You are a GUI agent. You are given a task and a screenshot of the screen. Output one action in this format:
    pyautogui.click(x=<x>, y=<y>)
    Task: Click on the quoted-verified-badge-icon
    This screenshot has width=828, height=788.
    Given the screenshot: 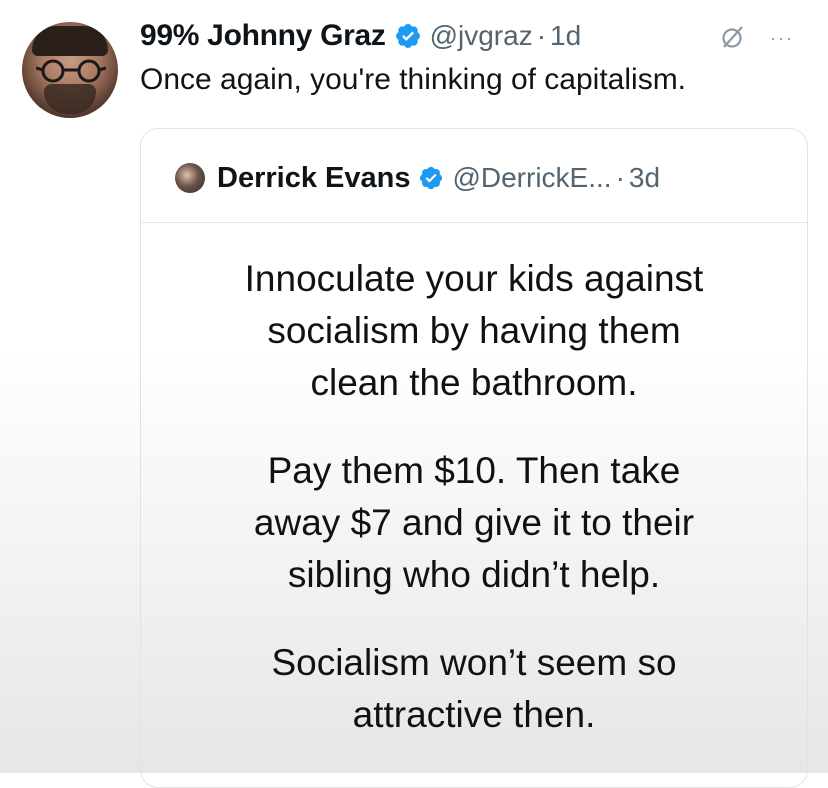 What is the action you would take?
    pyautogui.click(x=431, y=178)
    